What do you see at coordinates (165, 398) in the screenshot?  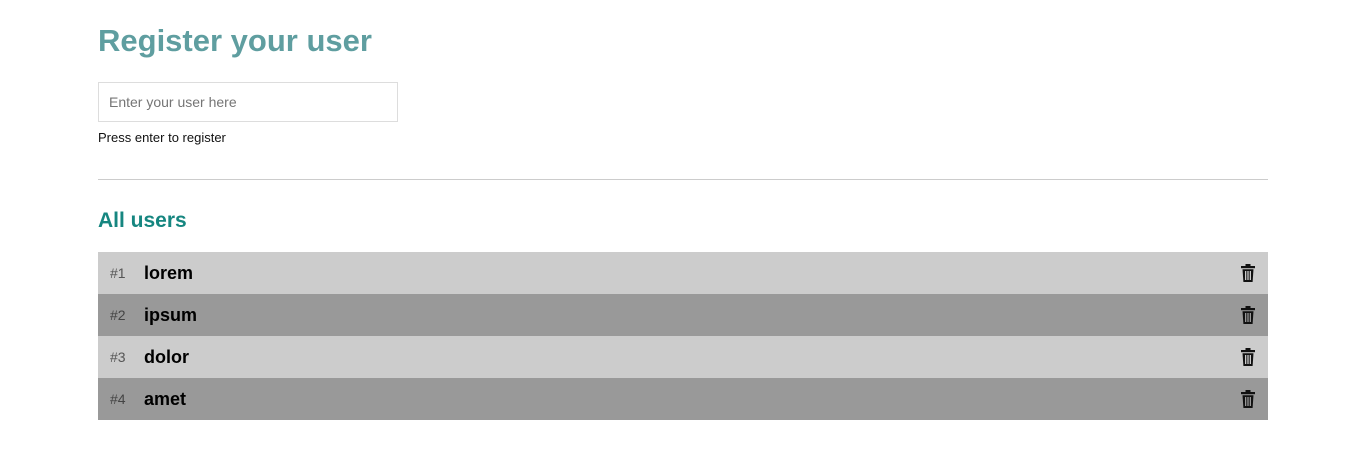 I see `user-name: amet` at bounding box center [165, 398].